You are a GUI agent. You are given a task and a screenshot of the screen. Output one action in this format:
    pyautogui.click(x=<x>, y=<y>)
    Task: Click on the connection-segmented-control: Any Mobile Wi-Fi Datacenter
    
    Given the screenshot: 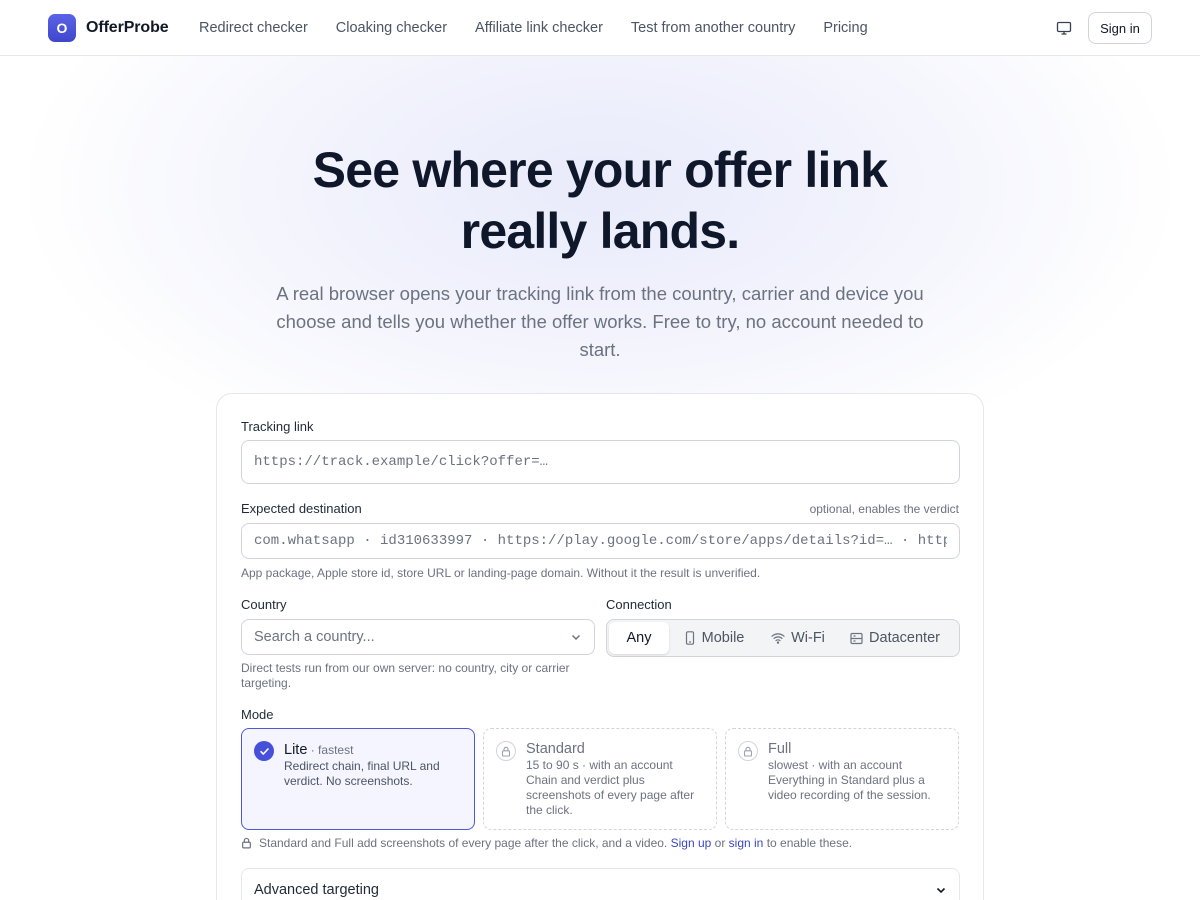 What is the action you would take?
    pyautogui.click(x=783, y=638)
    